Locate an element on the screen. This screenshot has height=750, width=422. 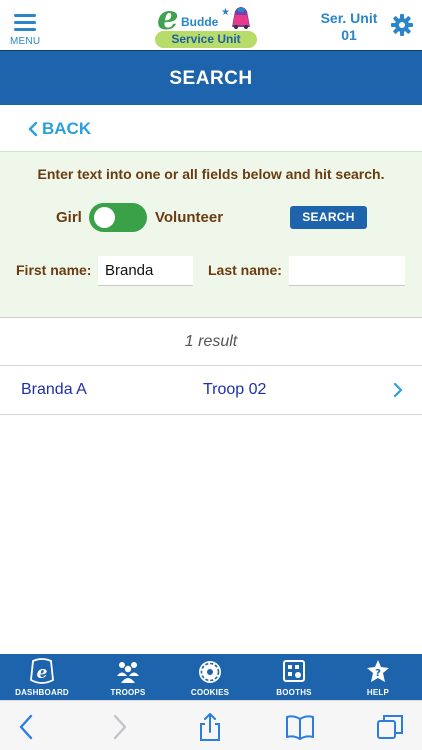
browser-toolbar is located at coordinates (211, 725).